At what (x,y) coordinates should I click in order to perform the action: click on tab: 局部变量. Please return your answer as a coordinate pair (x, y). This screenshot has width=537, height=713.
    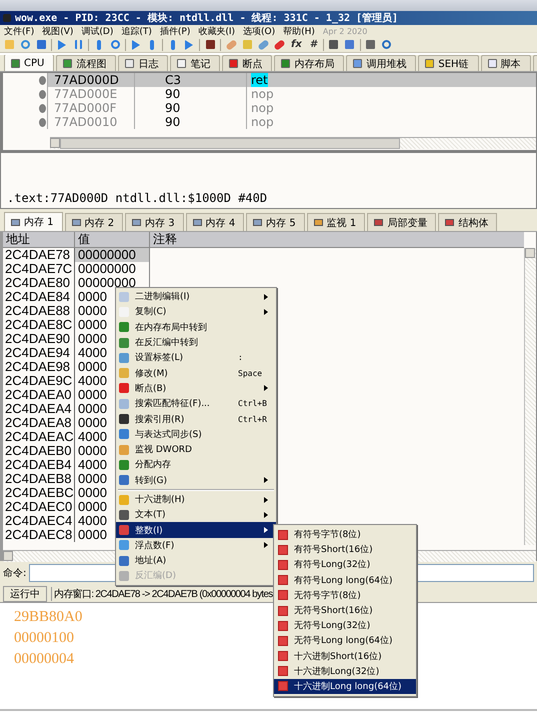
    Looking at the image, I should click on (401, 222).